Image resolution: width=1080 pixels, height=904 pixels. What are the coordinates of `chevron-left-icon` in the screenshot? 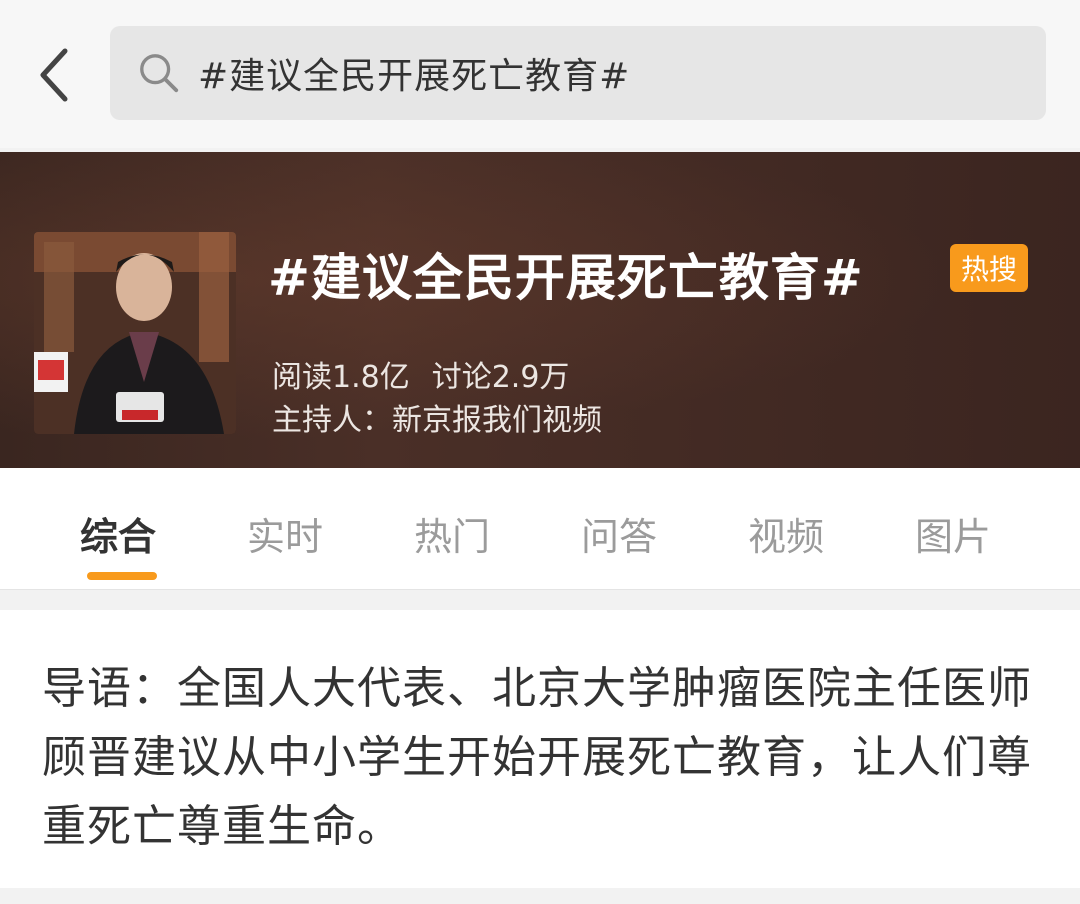 It's located at (54, 75).